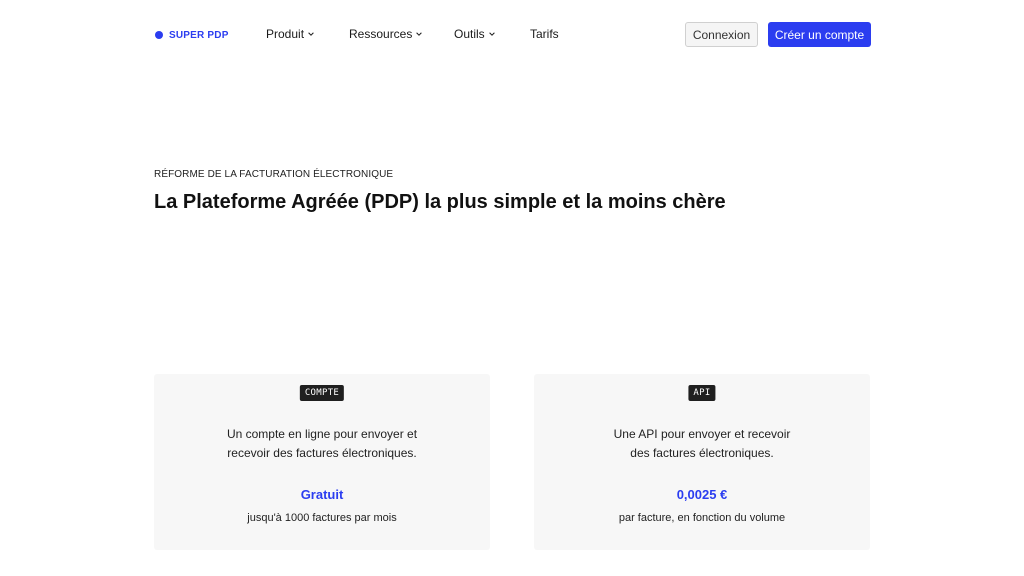 Image resolution: width=1024 pixels, height=576 pixels. I want to click on logo-link: SUPER PDP, so click(192, 35).